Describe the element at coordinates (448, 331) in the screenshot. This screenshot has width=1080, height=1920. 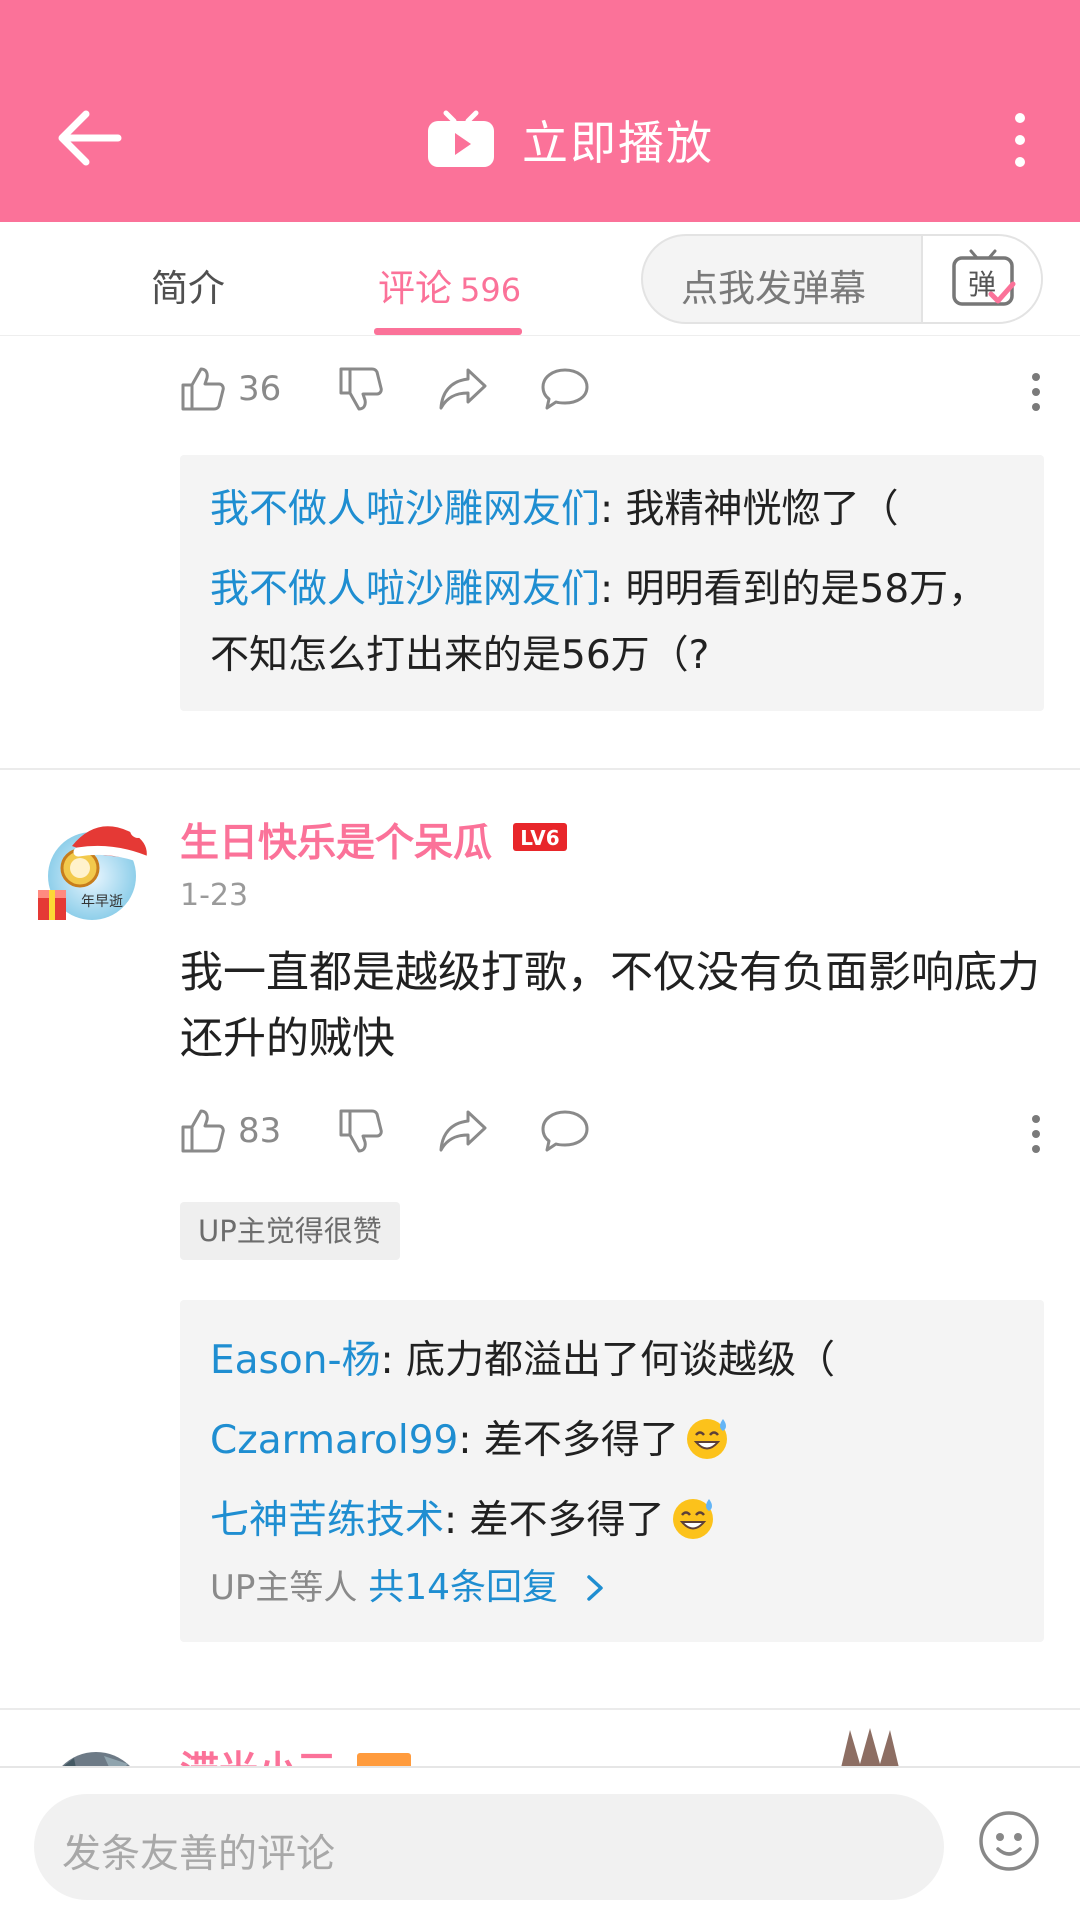
I see `tab-indicator` at that location.